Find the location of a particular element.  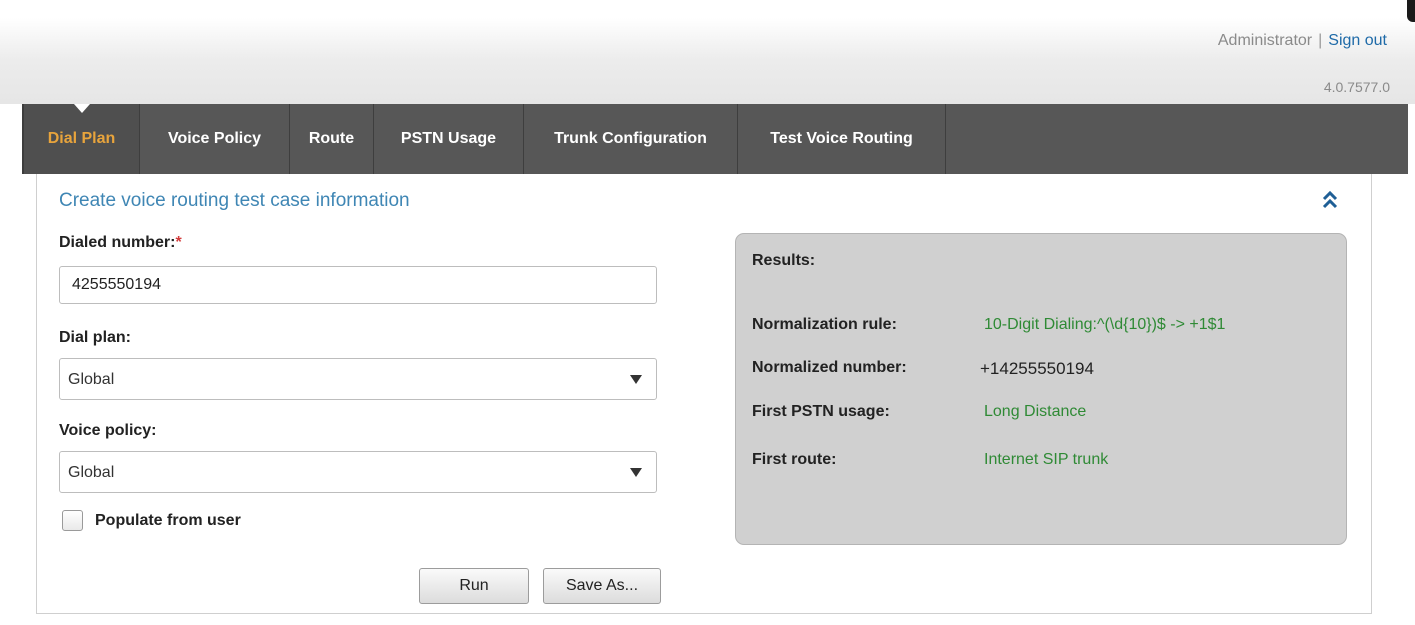

normalized-number-label: Normalized number: is located at coordinates (829, 367).